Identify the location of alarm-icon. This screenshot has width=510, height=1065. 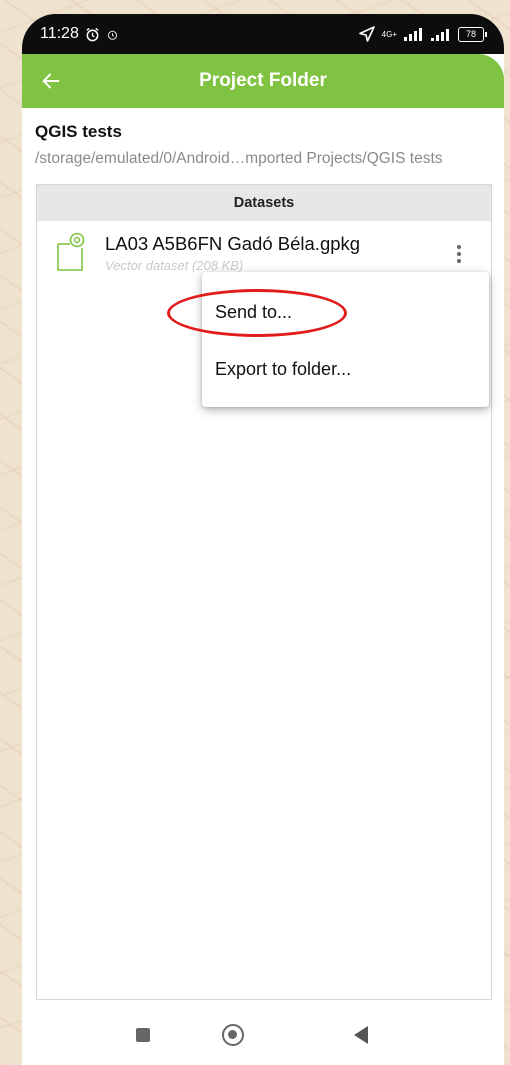
(92, 34).